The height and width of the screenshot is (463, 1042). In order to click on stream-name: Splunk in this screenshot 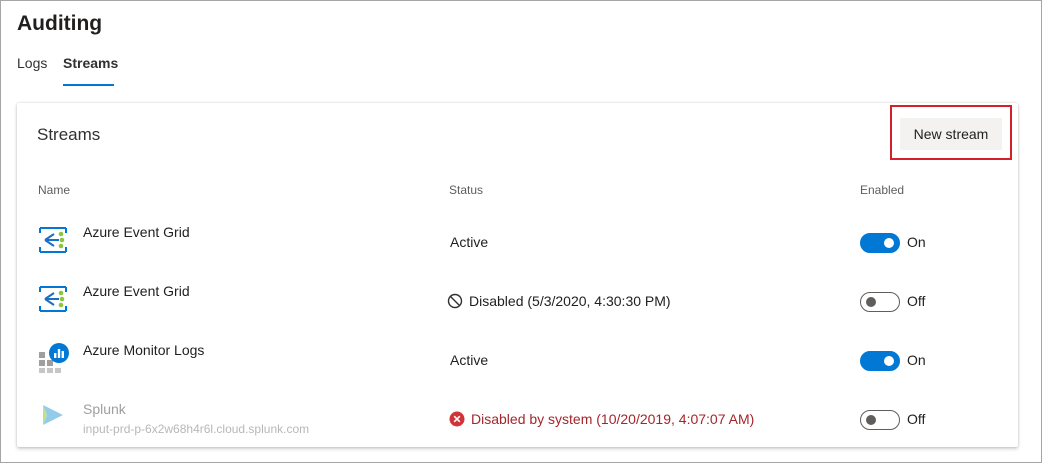, I will do `click(104, 409)`.